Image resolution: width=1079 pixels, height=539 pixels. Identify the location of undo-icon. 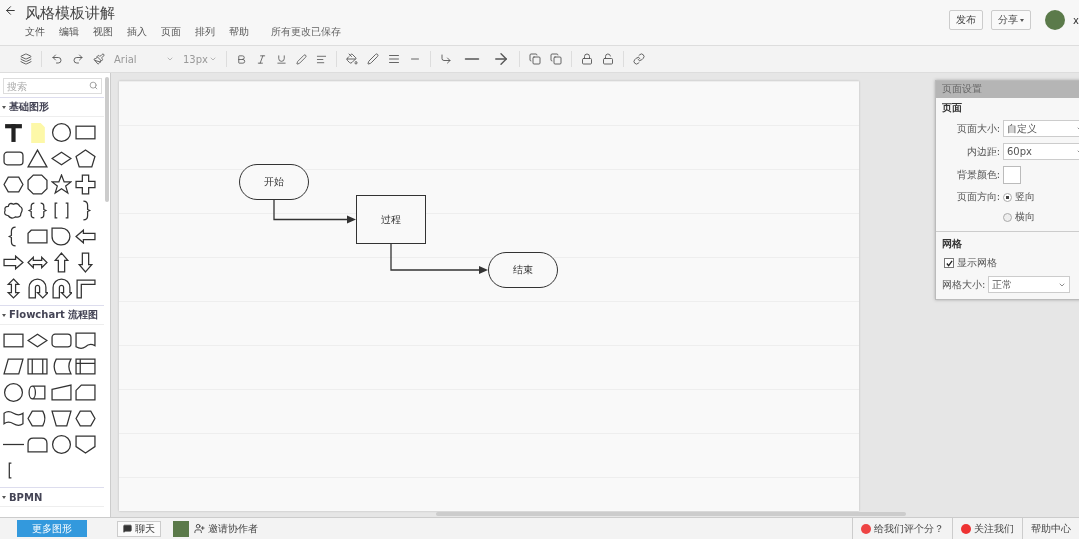
(57, 59).